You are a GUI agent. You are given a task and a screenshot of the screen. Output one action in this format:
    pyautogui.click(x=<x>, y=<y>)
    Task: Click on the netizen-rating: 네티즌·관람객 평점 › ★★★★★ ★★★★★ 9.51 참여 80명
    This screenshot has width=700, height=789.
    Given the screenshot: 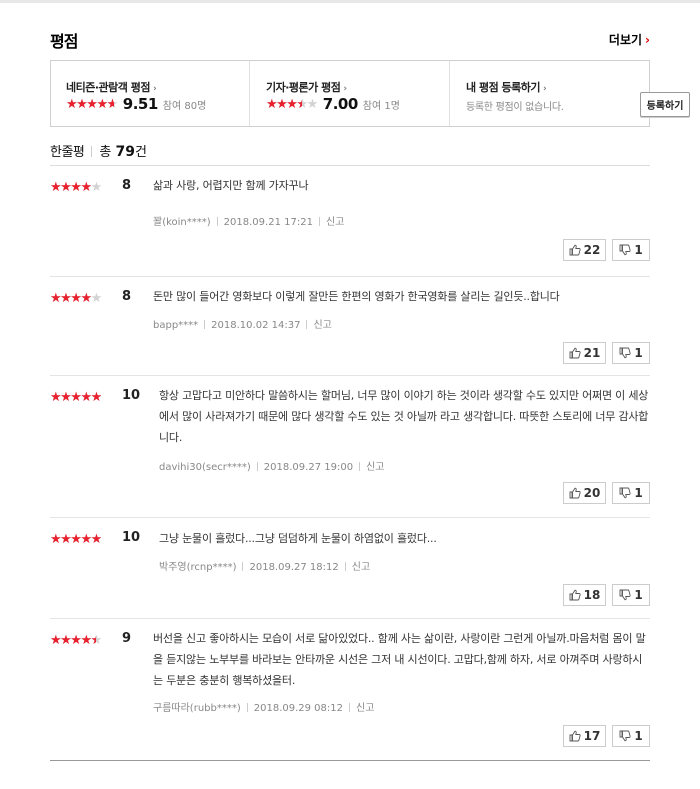 What is the action you would take?
    pyautogui.click(x=150, y=93)
    